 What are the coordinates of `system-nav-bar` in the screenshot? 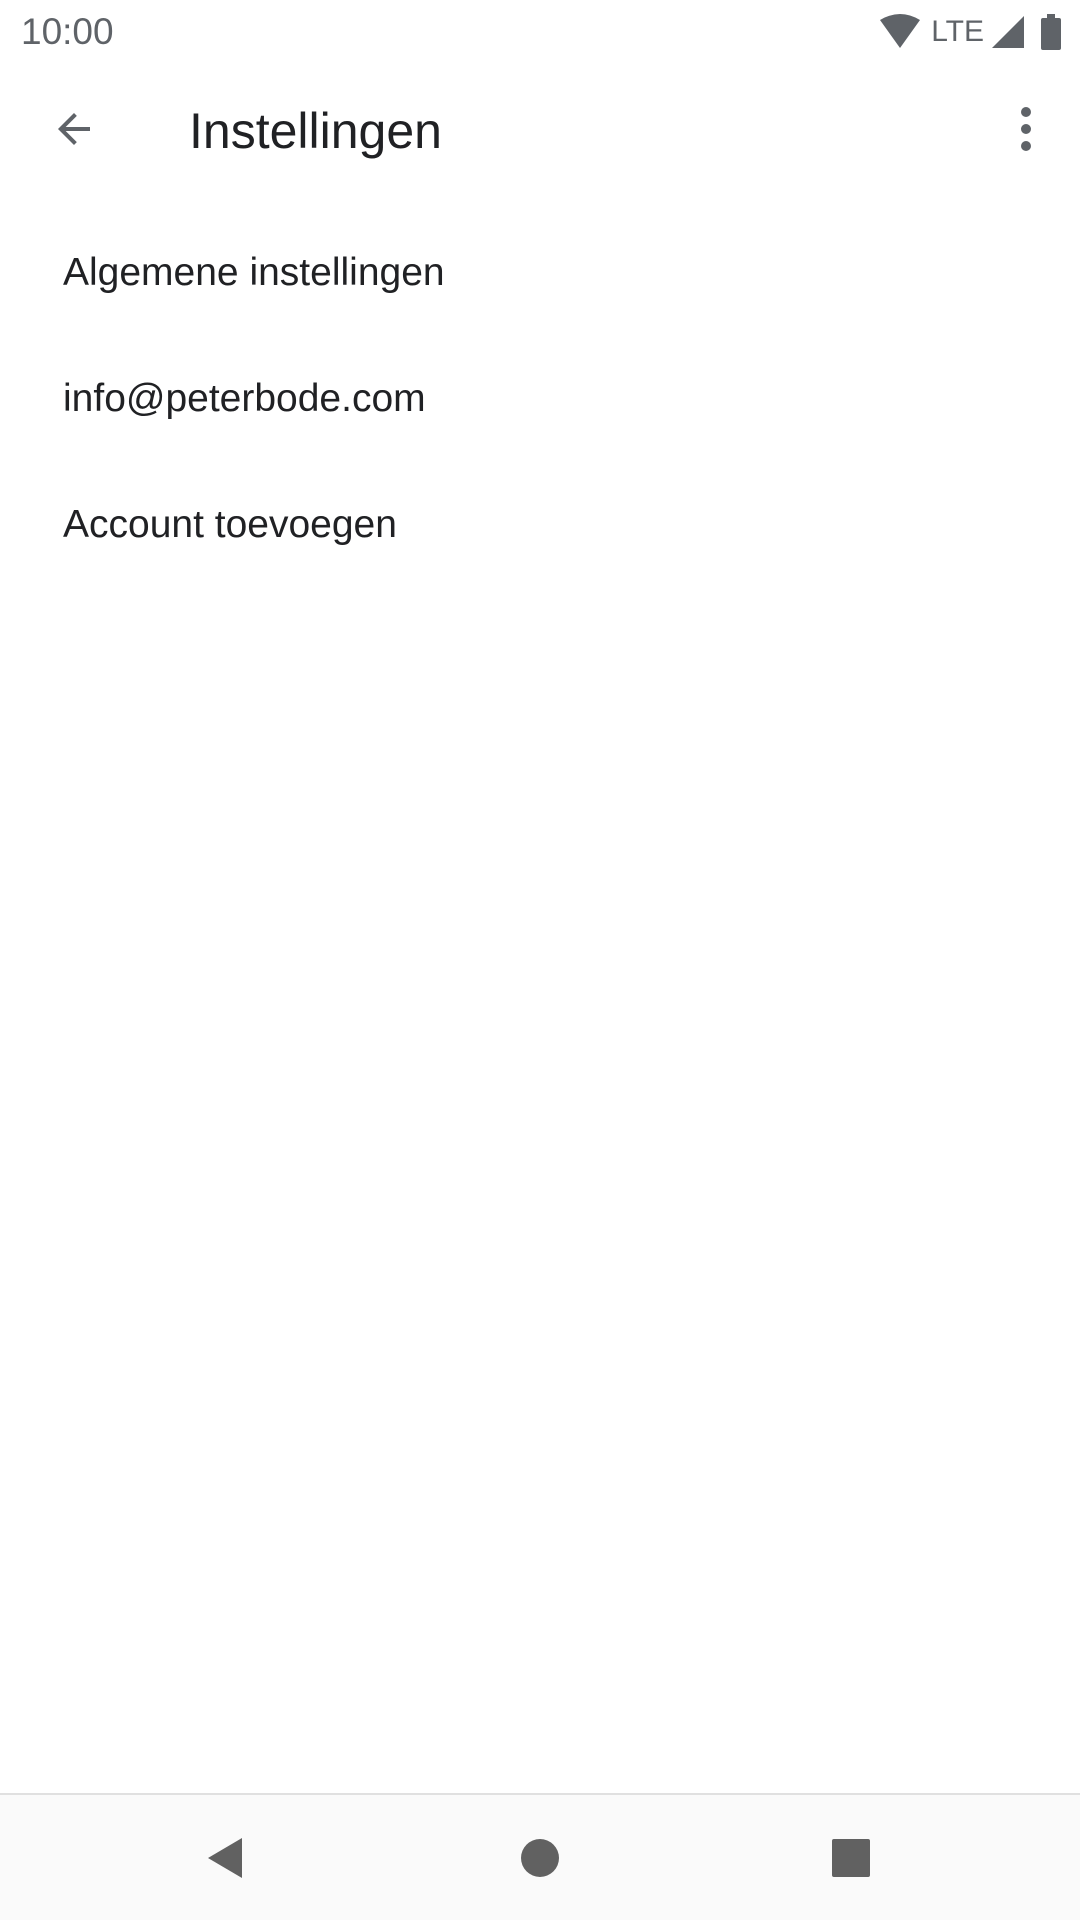 It's located at (540, 1856).